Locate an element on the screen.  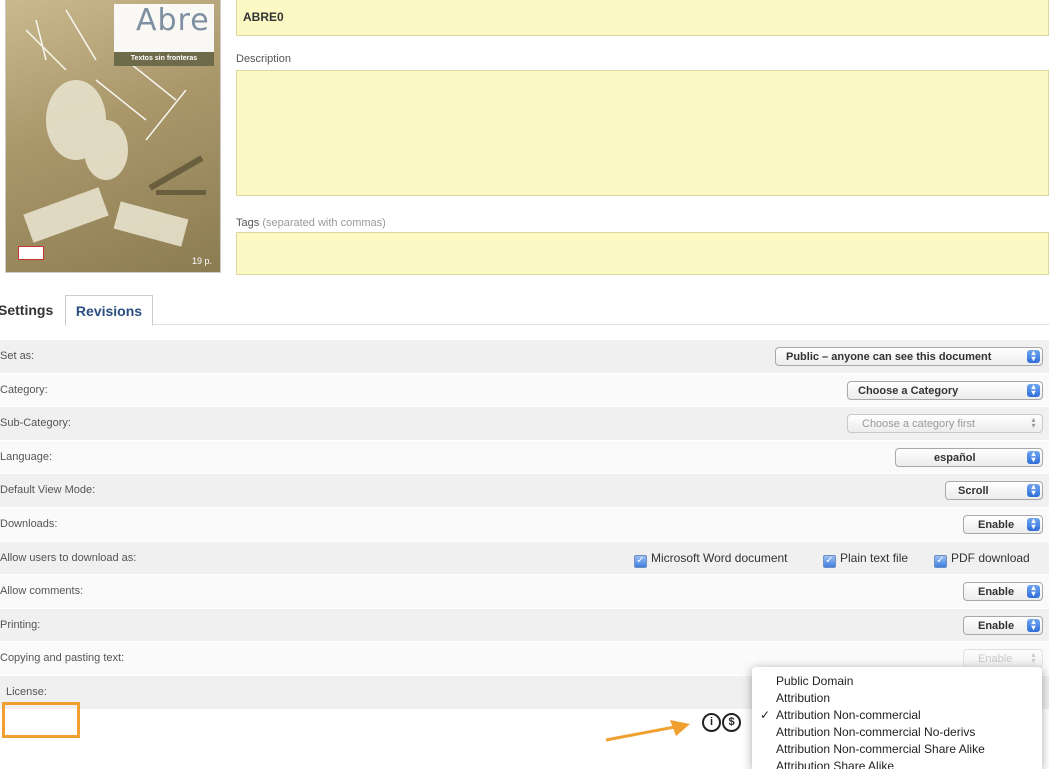
download-as-label: Allow users to download as: is located at coordinates (68, 557).